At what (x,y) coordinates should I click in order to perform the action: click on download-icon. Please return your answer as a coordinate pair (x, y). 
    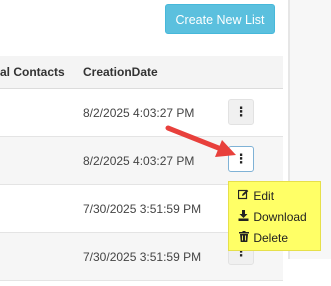
    Looking at the image, I should click on (243, 218).